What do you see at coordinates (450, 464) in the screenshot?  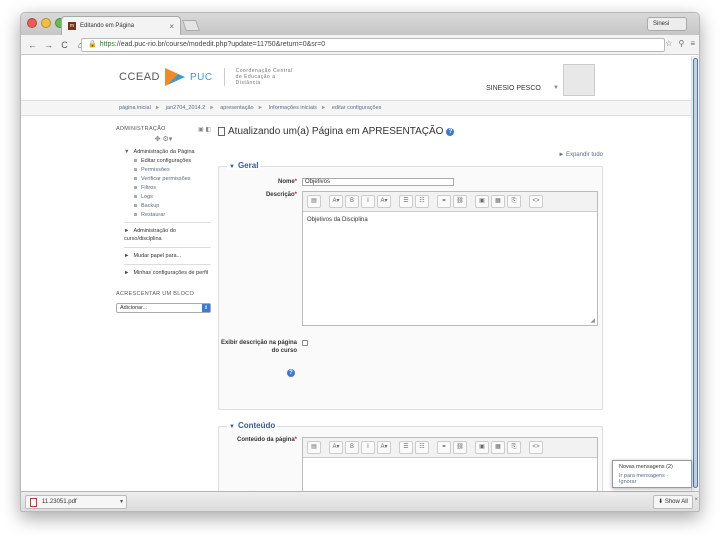 I see `content-editor: ▤ A▾ B I A▾ ☰ ☷ ⚭ ⛓ ▣ ▦ ⎘ <>` at bounding box center [450, 464].